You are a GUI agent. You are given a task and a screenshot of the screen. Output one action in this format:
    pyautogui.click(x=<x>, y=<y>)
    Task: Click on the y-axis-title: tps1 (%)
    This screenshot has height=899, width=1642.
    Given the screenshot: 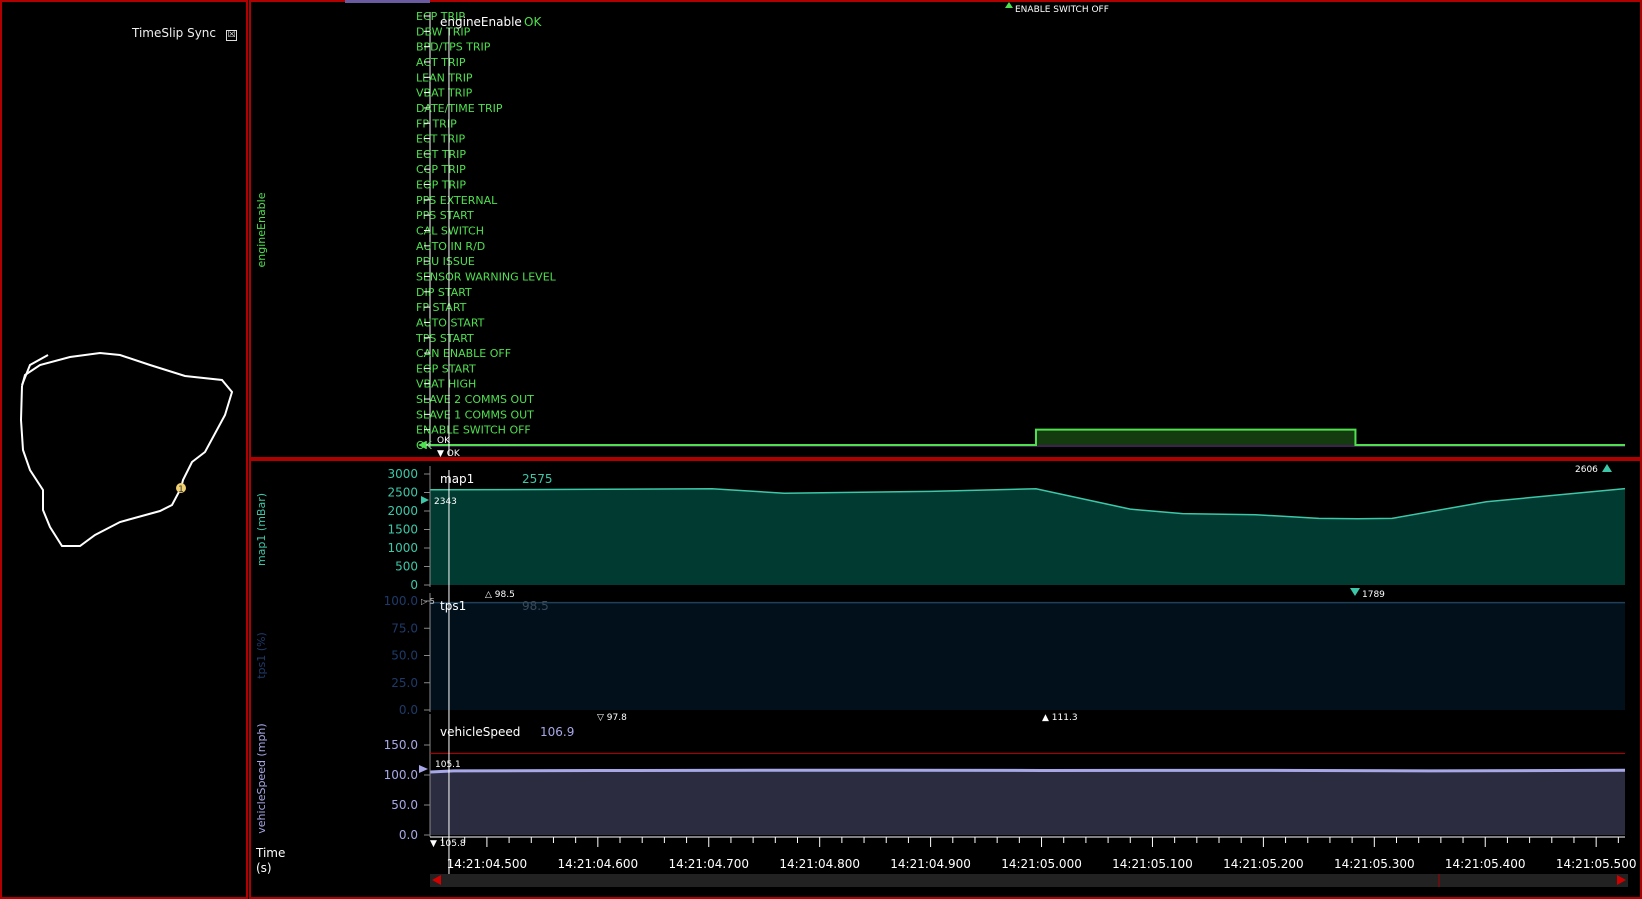 What is the action you would take?
    pyautogui.click(x=261, y=655)
    